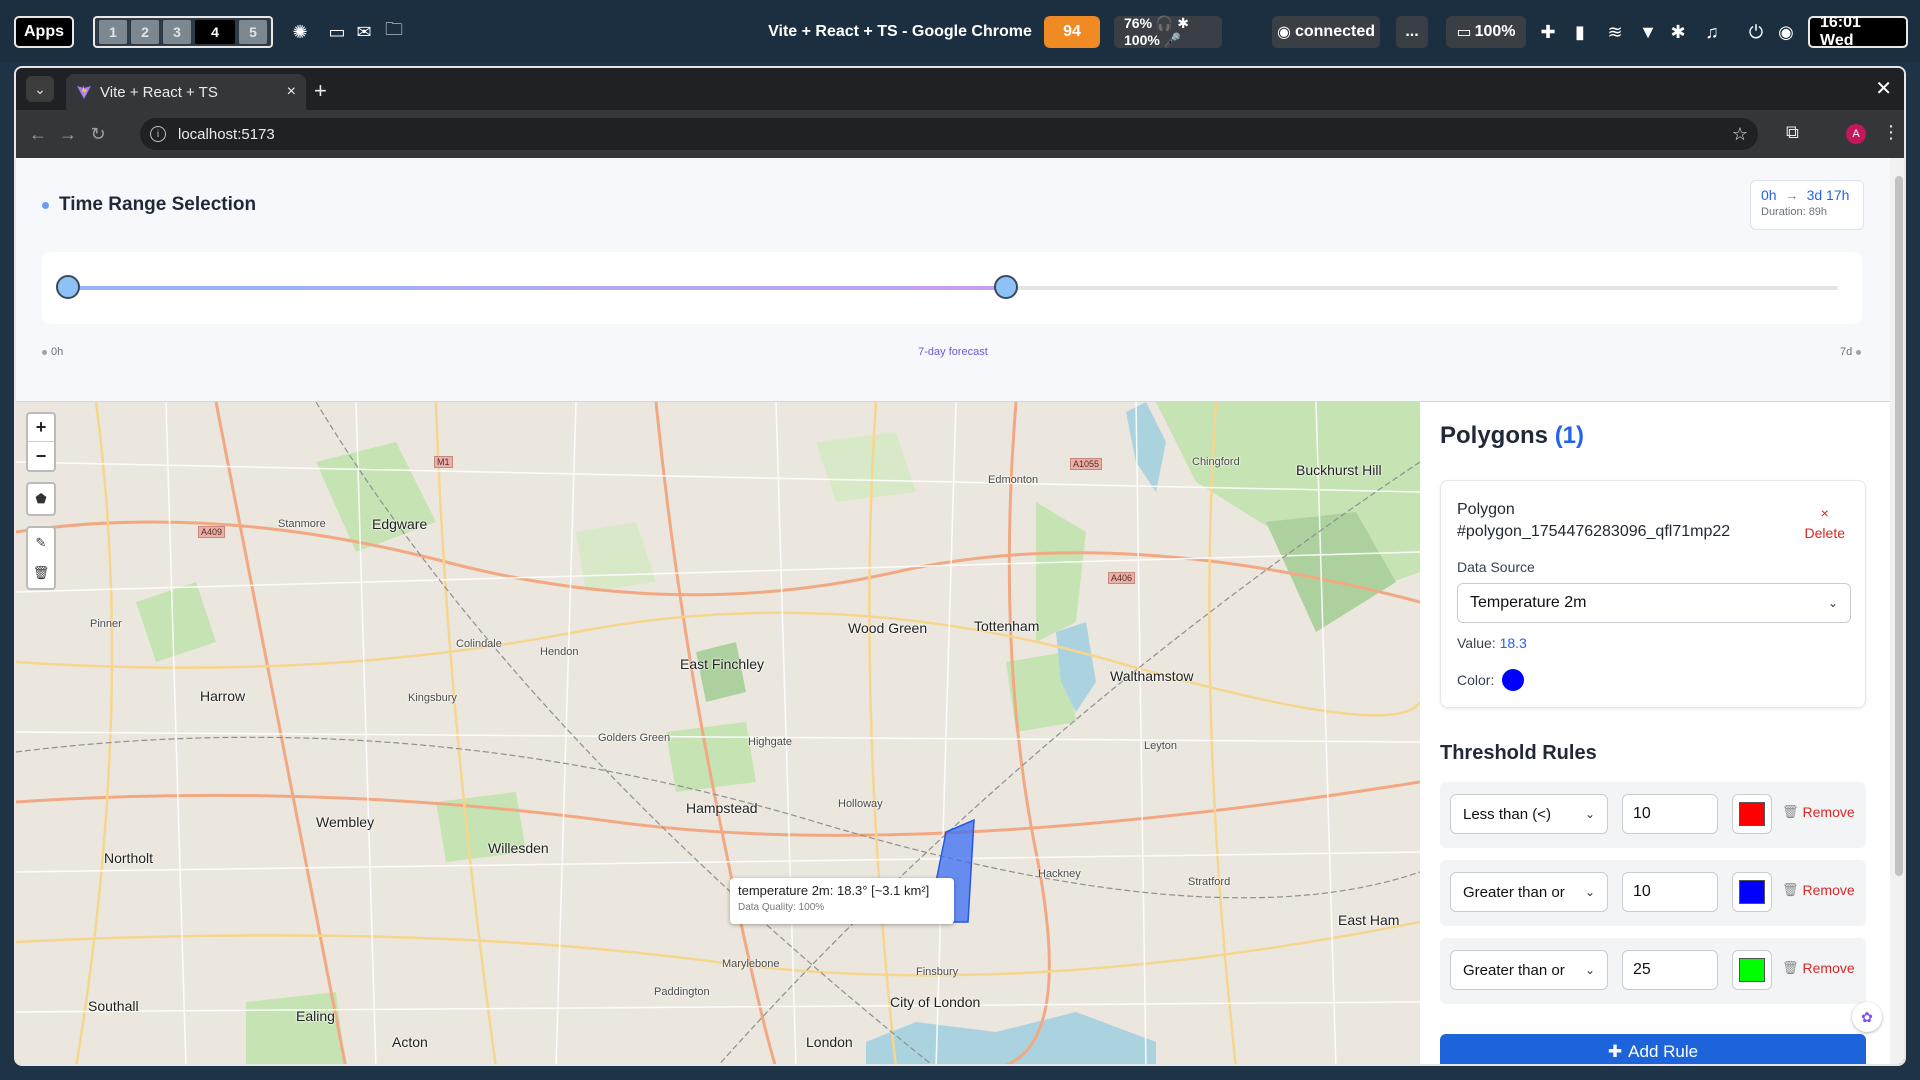  Describe the element at coordinates (1712, 32) in the screenshot. I see `bell-icon: ♫` at that location.